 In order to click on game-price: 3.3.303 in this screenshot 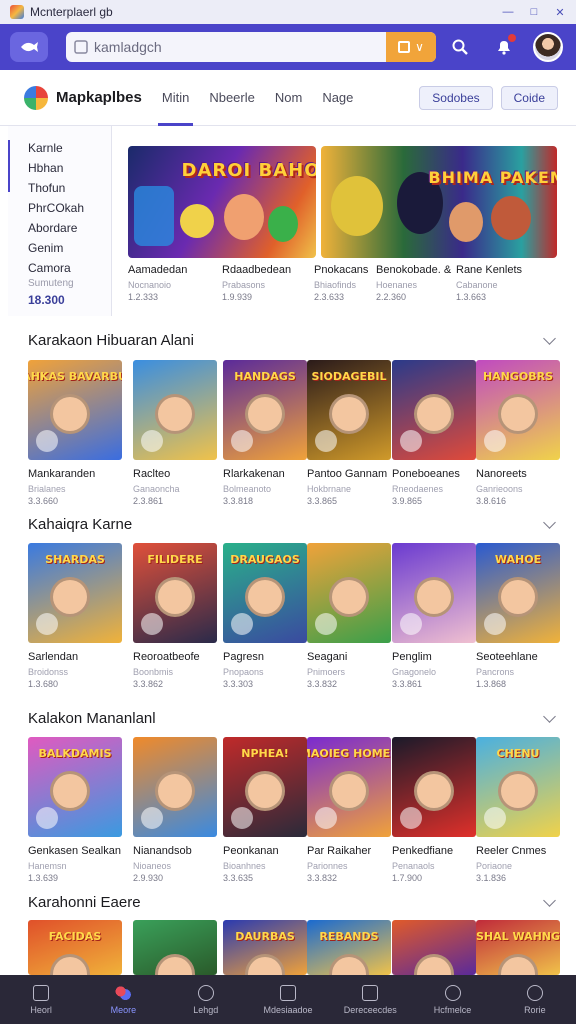, I will do `click(238, 684)`.